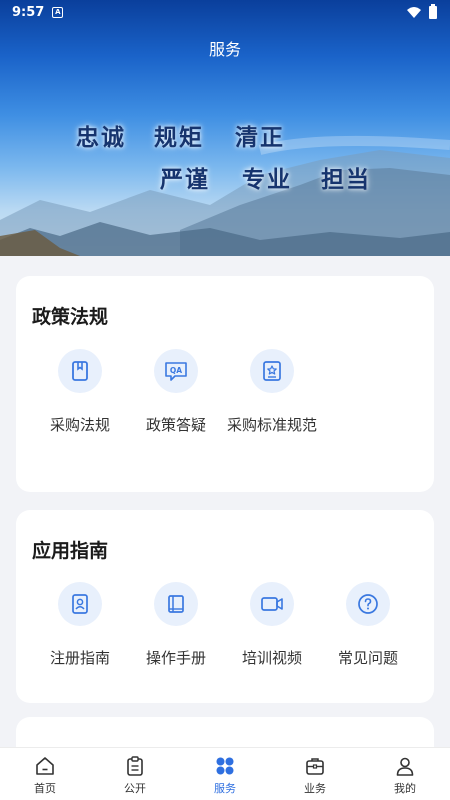 This screenshot has height=800, width=450. Describe the element at coordinates (176, 626) in the screenshot. I see `grid-item-operation-manual: 操作手册` at that location.